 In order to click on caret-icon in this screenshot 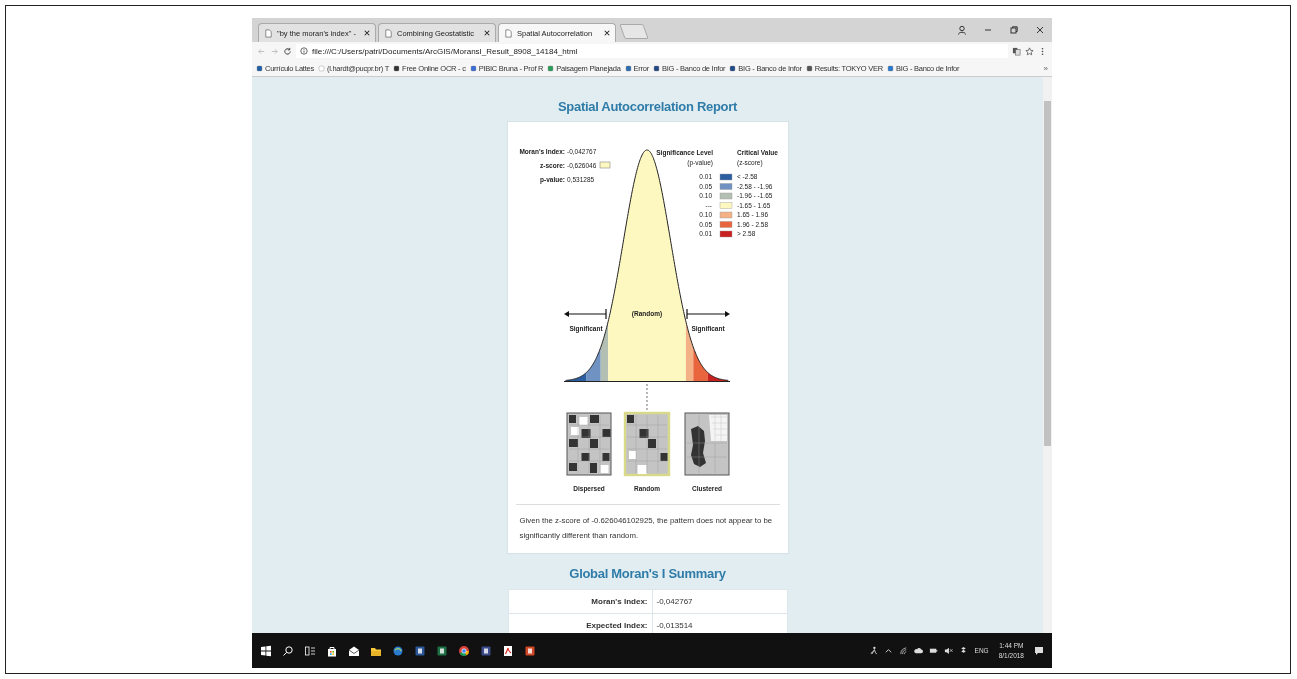, I will do `click(888, 650)`.